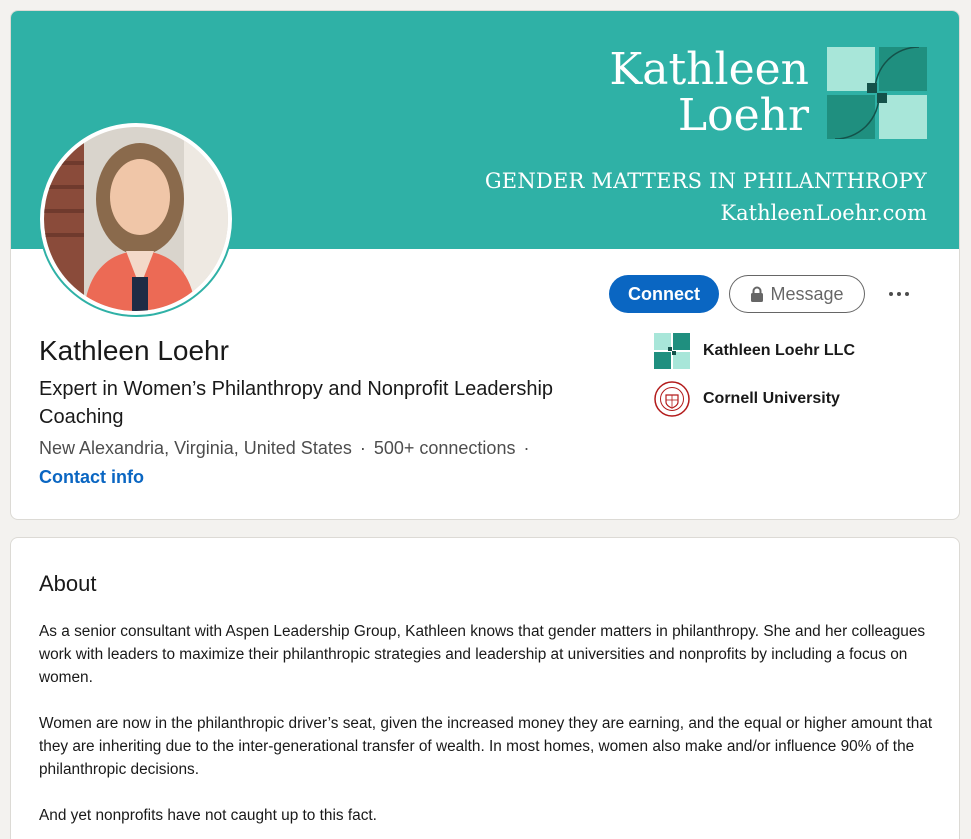  I want to click on banner-website: KathleenLoehr.com, so click(823, 213).